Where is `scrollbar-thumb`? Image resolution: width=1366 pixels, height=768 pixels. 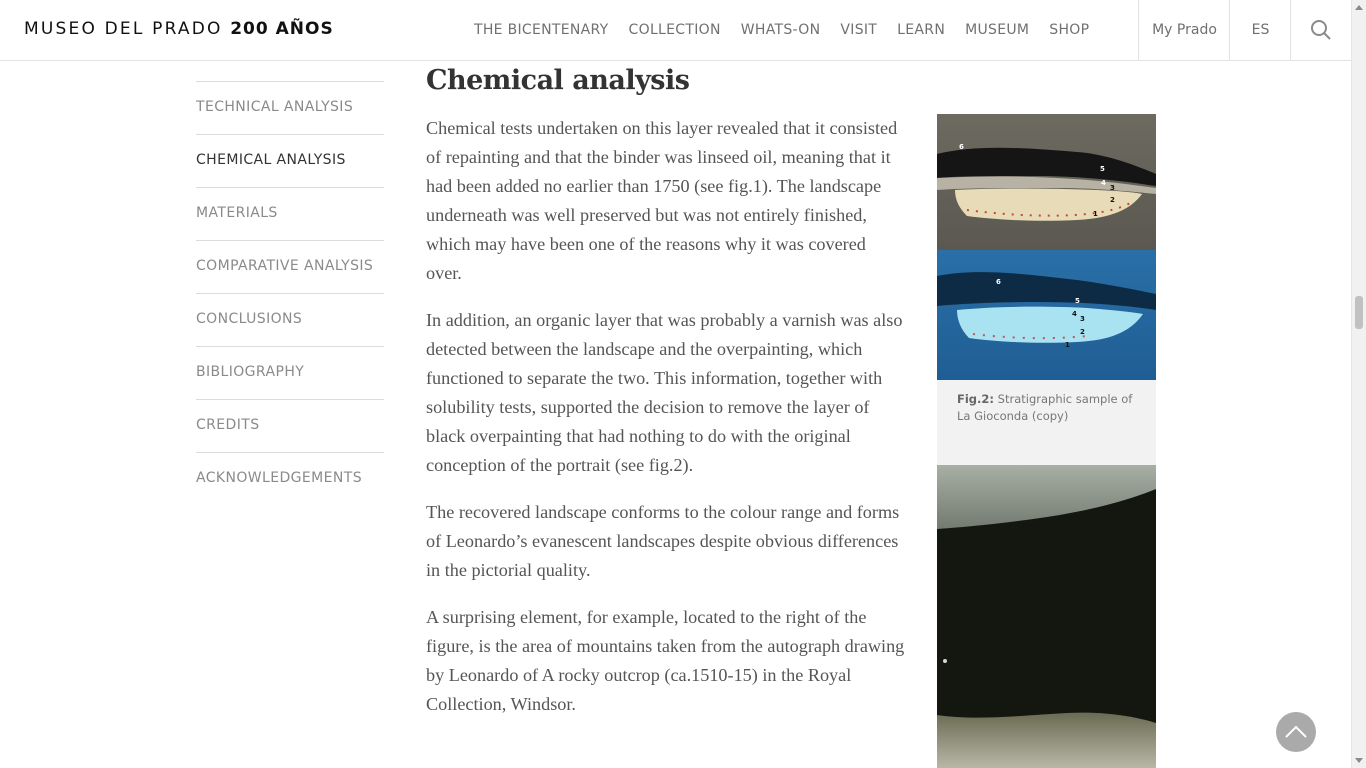 scrollbar-thumb is located at coordinates (1359, 312).